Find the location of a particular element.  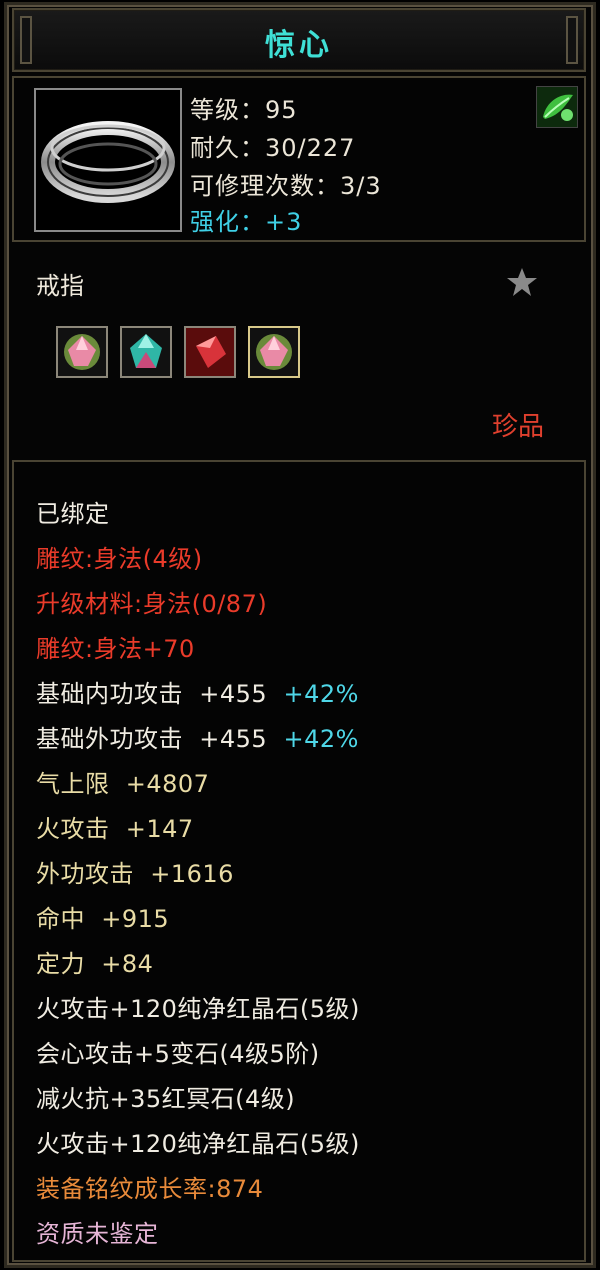

prop-bound: 已绑定 is located at coordinates (73, 514).